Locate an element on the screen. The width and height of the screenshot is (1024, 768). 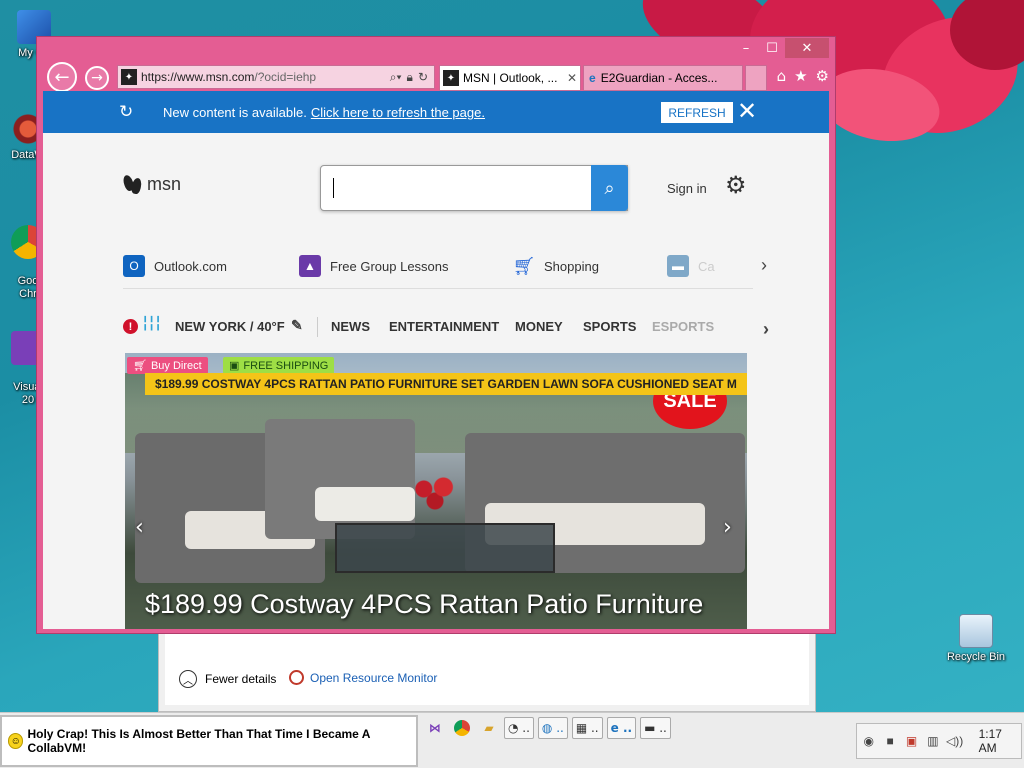
lock-icon: 🔒︎ is located at coordinates (410, 77).